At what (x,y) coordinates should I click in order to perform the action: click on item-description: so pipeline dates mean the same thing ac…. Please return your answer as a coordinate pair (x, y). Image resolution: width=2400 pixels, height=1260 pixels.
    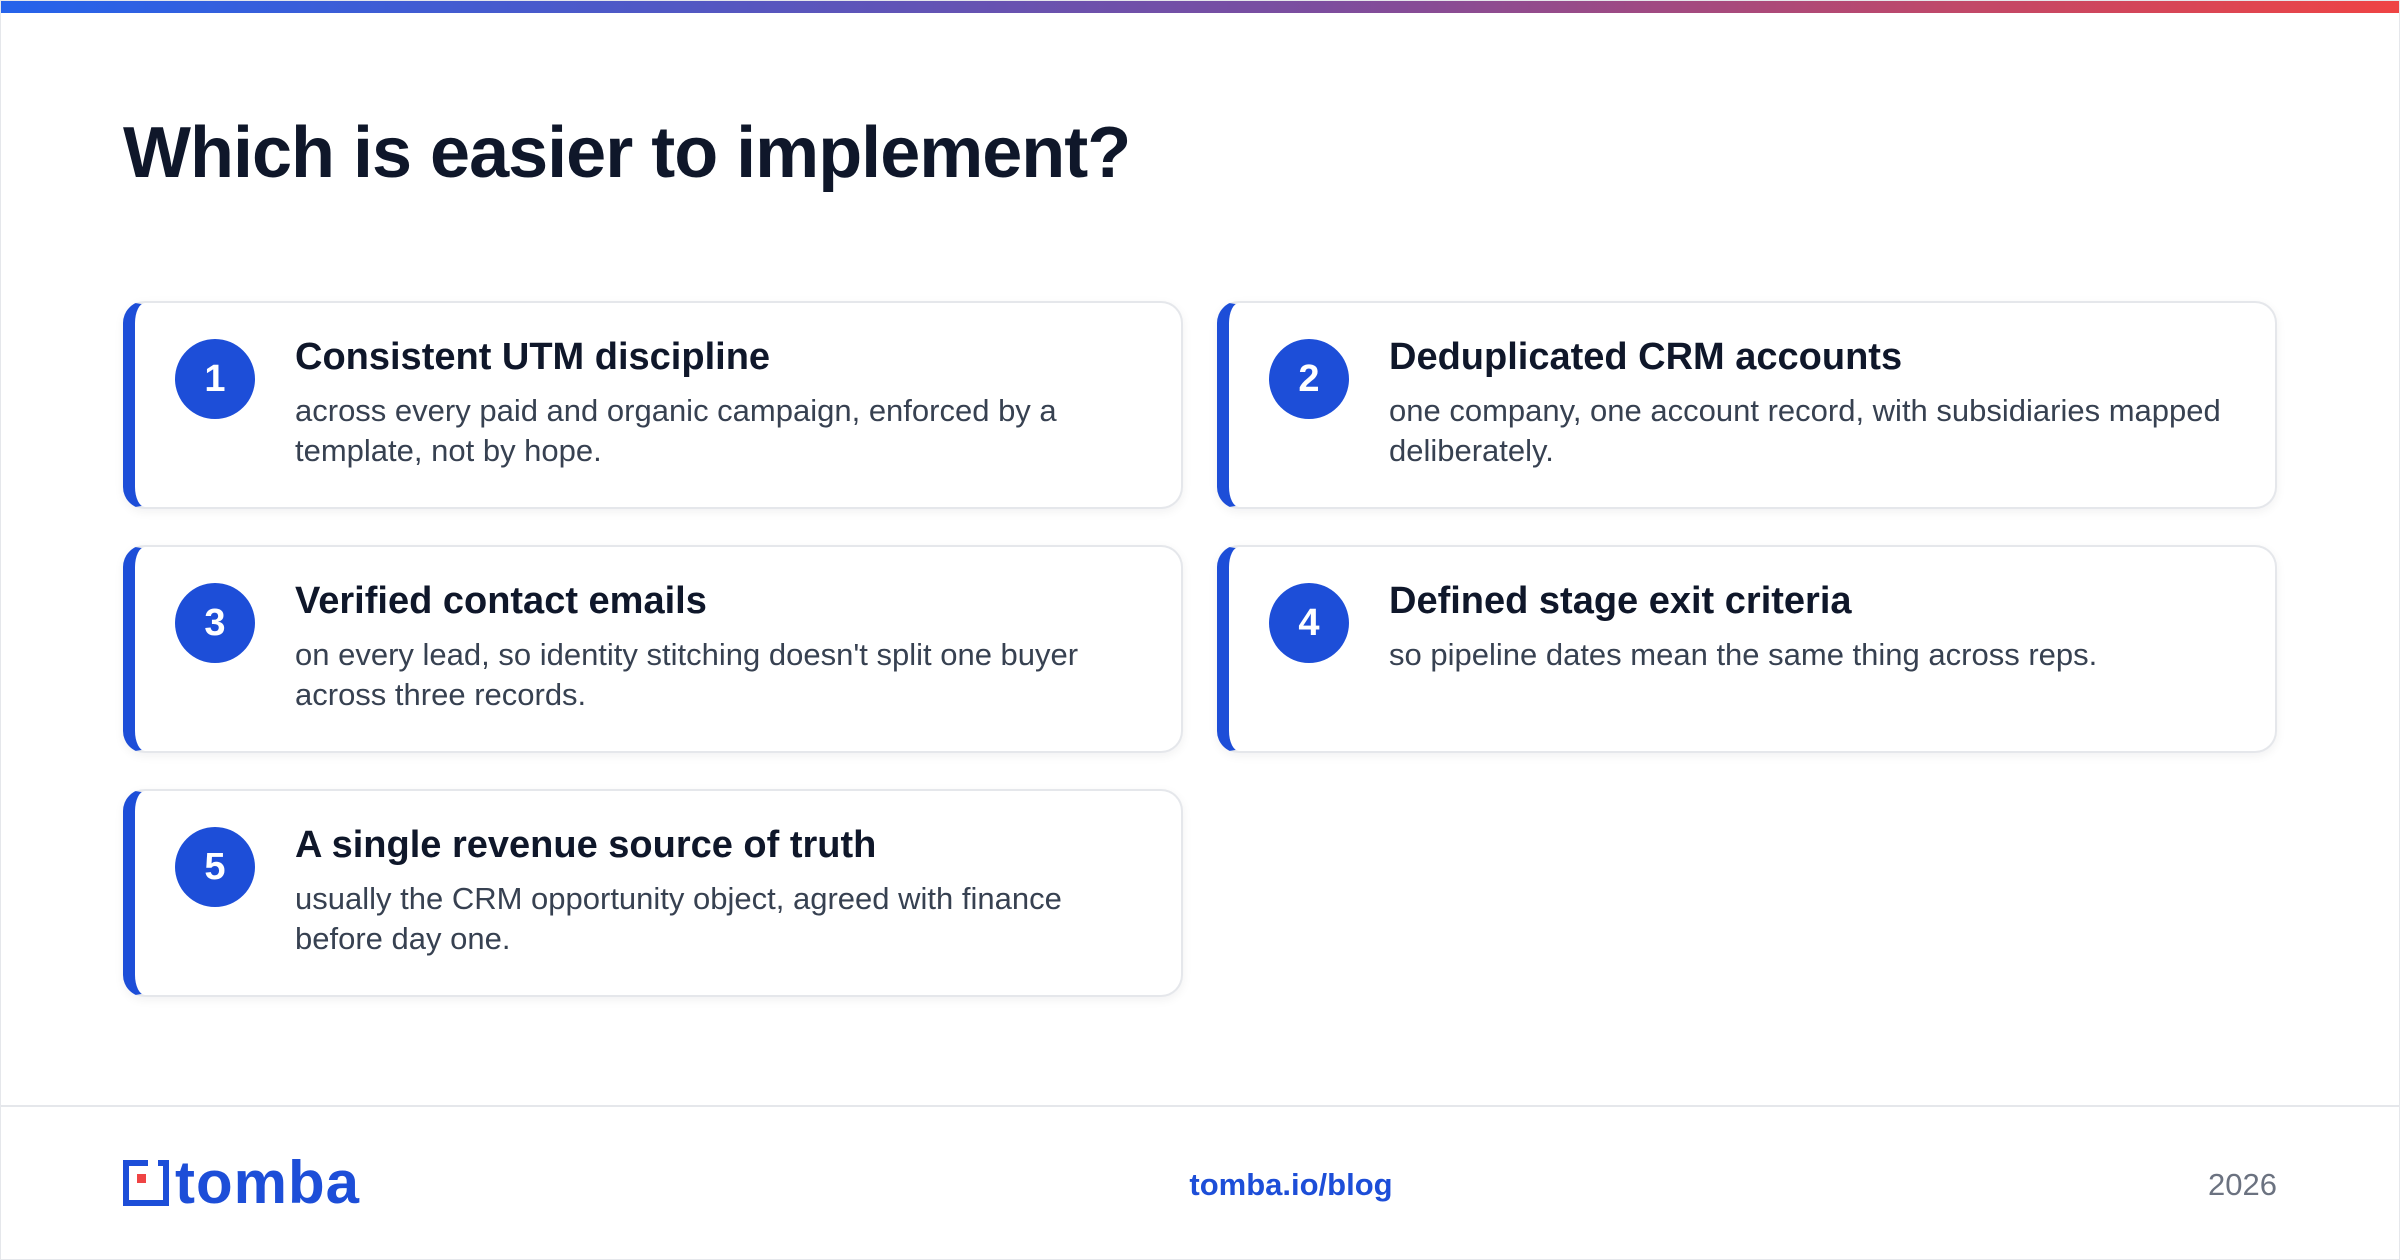
    Looking at the image, I should click on (1743, 654).